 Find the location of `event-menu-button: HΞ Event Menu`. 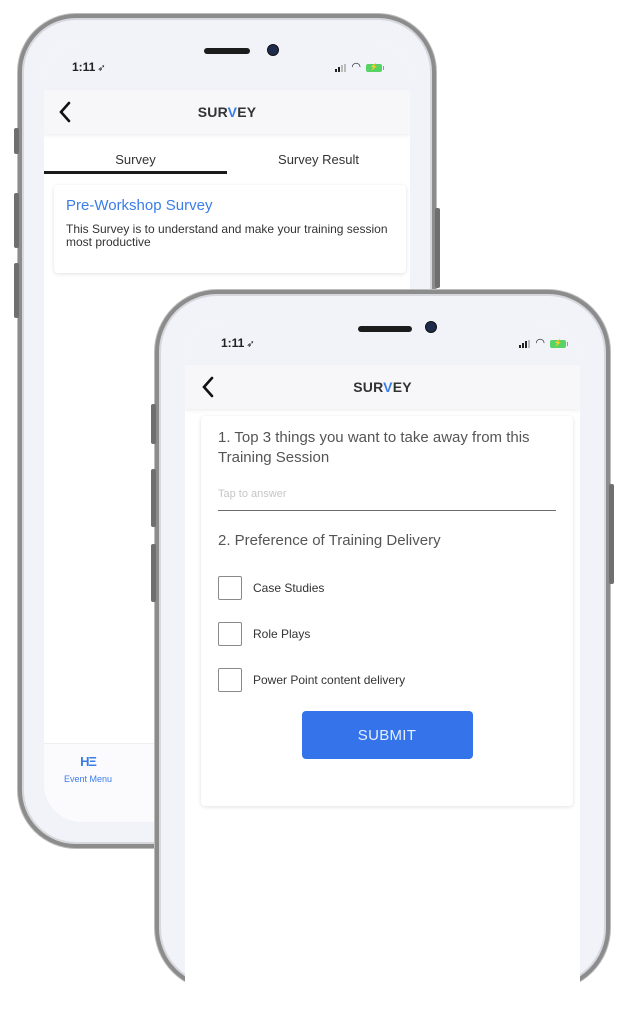

event-menu-button: HΞ Event Menu is located at coordinates (88, 769).